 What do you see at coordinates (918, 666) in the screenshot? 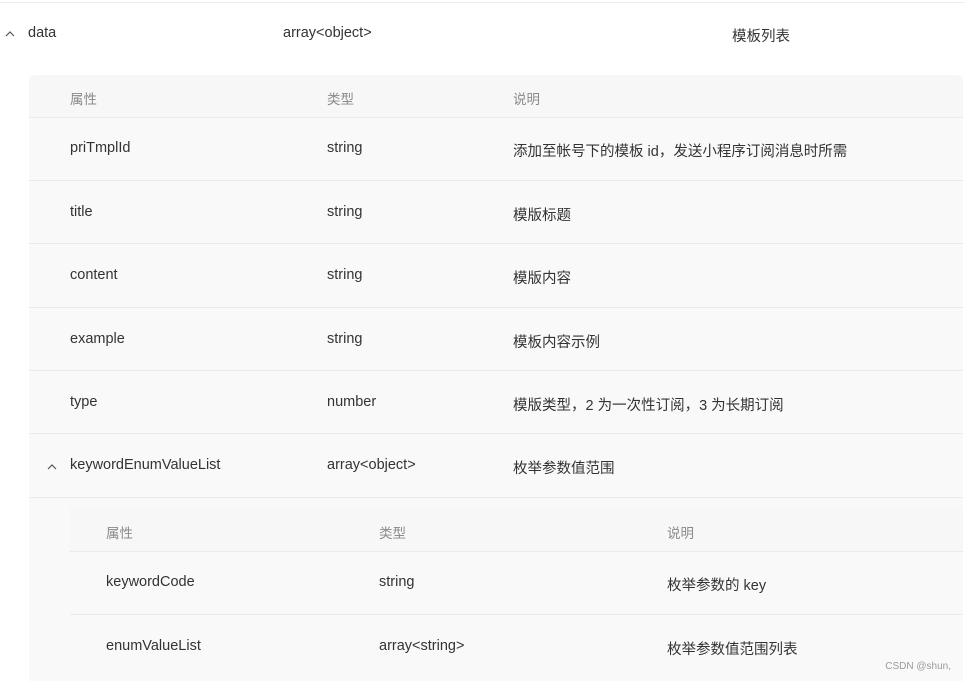
I see `watermark: CSDN @shun,` at bounding box center [918, 666].